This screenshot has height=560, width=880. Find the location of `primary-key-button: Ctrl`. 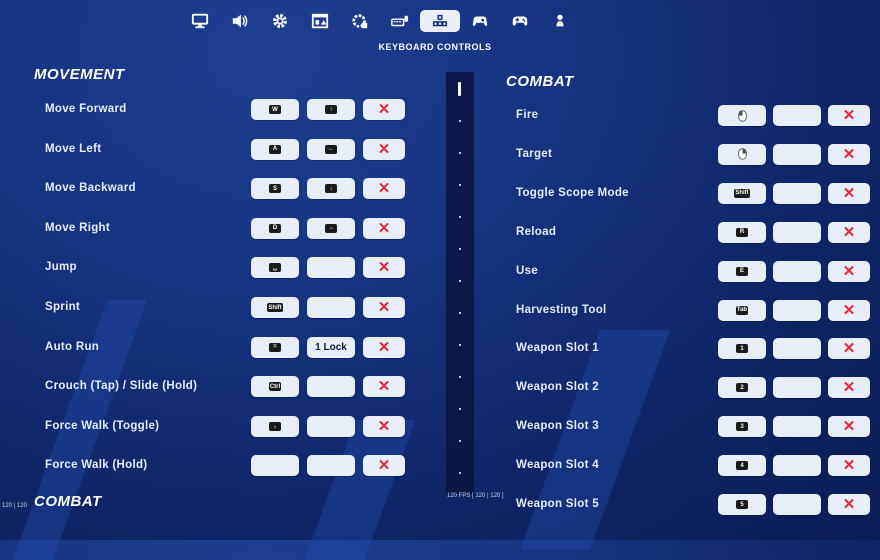

primary-key-button: Ctrl is located at coordinates (275, 387).